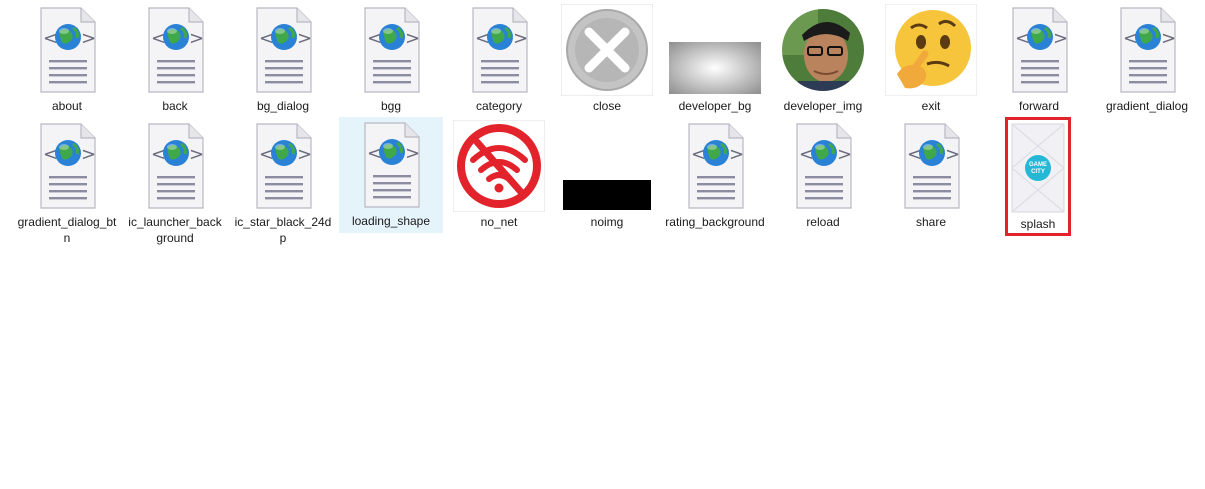 The width and height of the screenshot is (1205, 489). I want to click on file-item-reload: < > reload, so click(823, 174).